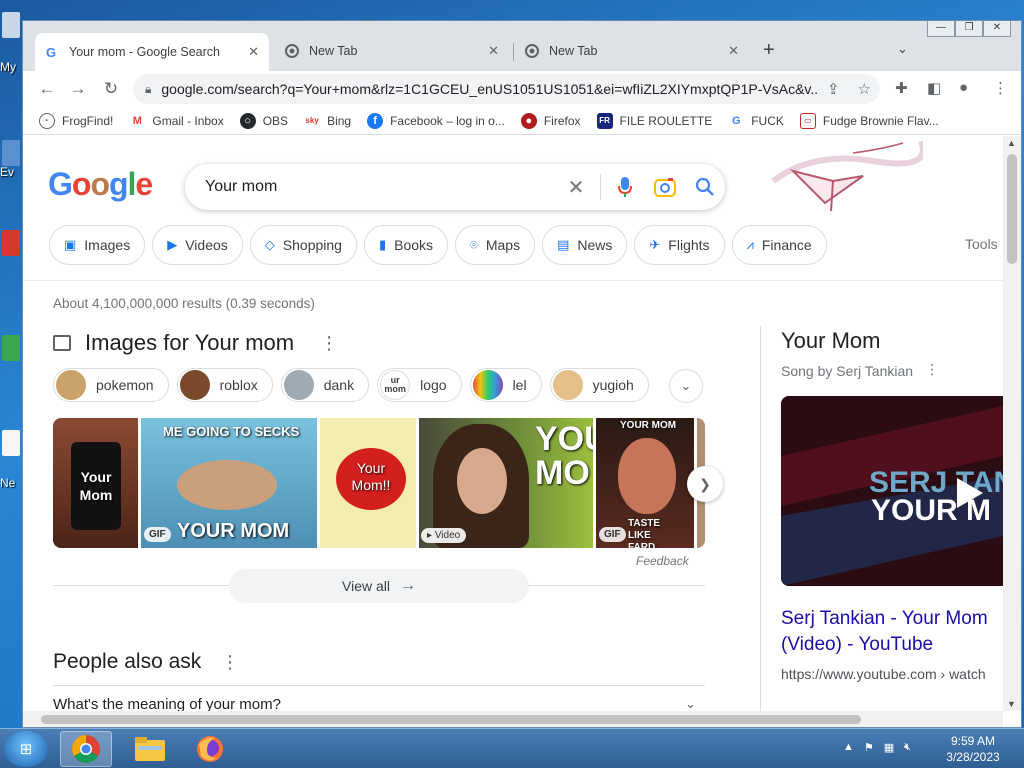 The height and width of the screenshot is (768, 1024). I want to click on chip-label: Flights, so click(689, 245).